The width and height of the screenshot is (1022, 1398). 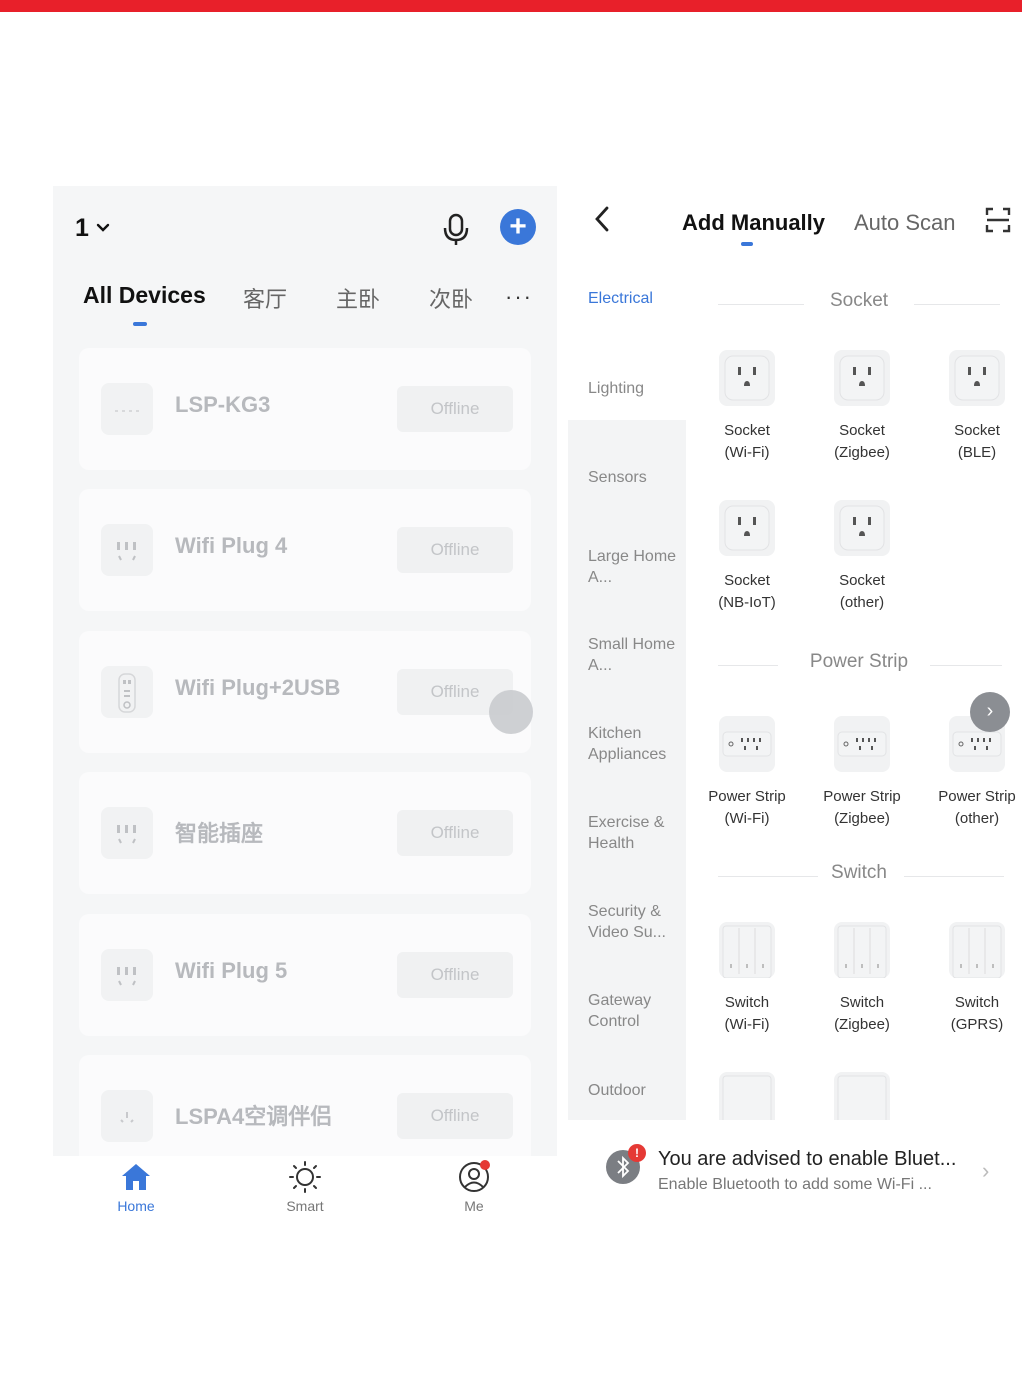 I want to click on product-socket-wifi: Socket (Wi-Fi), so click(x=747, y=407).